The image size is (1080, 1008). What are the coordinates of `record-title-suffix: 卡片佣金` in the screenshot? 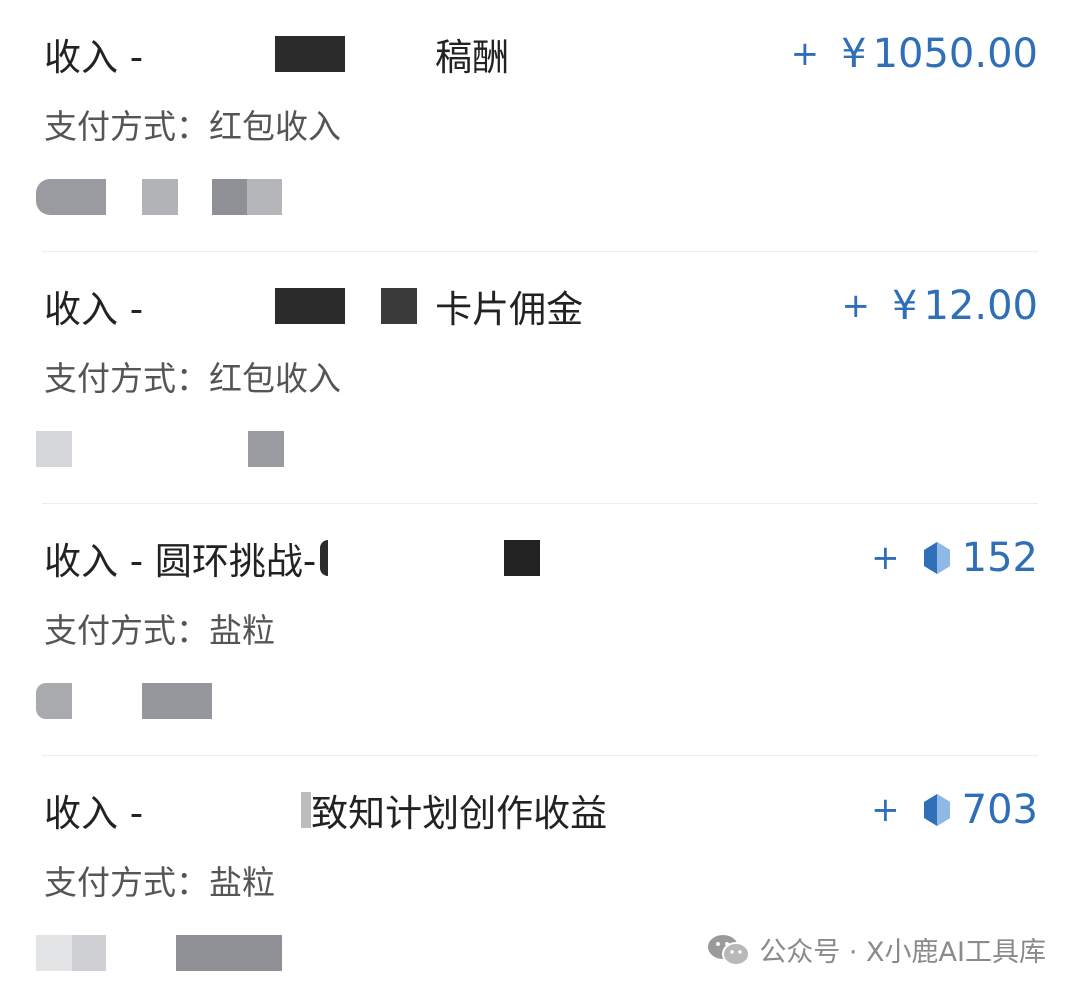 It's located at (509, 309).